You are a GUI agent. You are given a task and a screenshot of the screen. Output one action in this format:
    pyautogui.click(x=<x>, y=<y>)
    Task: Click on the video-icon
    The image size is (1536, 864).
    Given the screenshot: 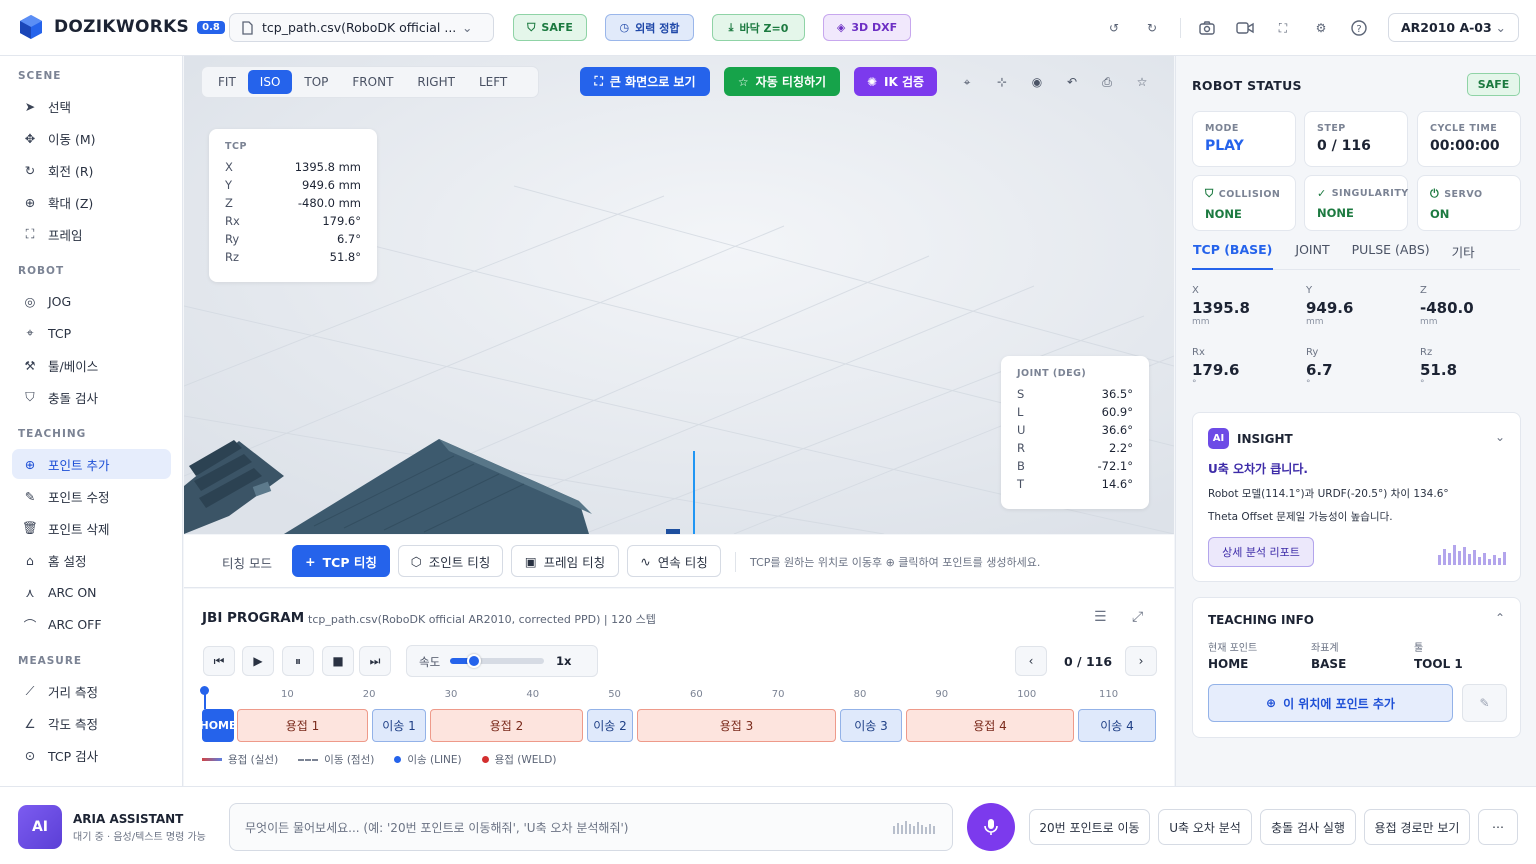 What is the action you would take?
    pyautogui.click(x=1245, y=28)
    